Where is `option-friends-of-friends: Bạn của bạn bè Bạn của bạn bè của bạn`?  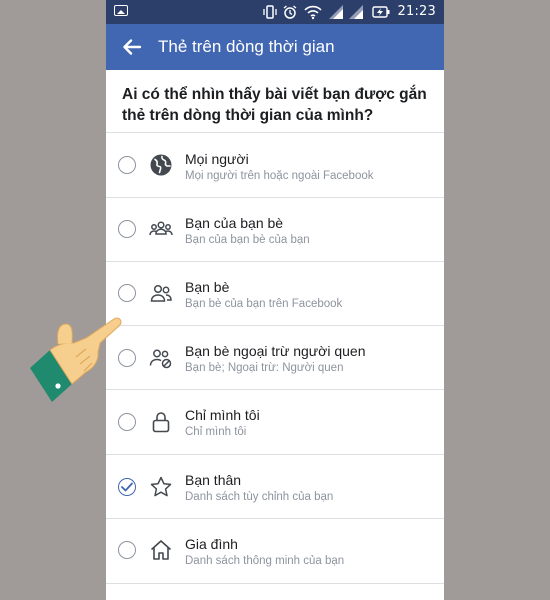
option-friends-of-friends: Bạn của bạn bè Bạn của bạn bè của bạn is located at coordinates (275, 230).